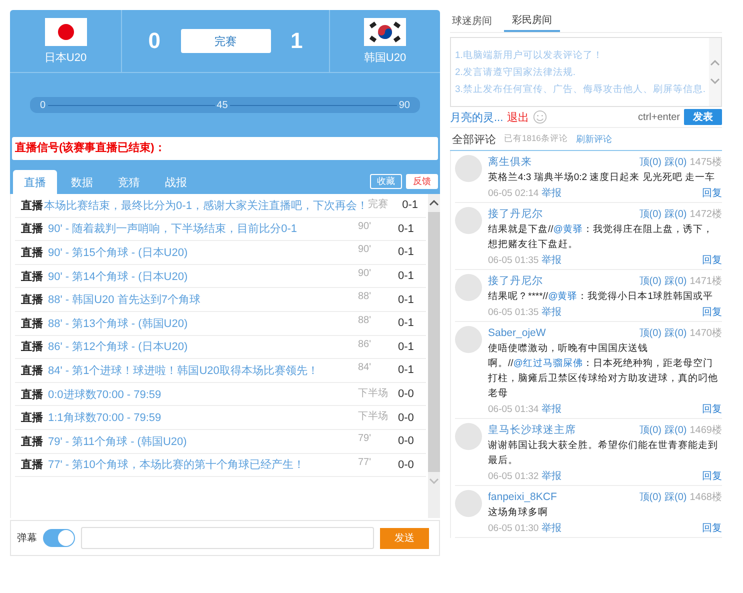  What do you see at coordinates (548, 363) in the screenshot?
I see `mention-link: @红过马骝屎佛` at bounding box center [548, 363].